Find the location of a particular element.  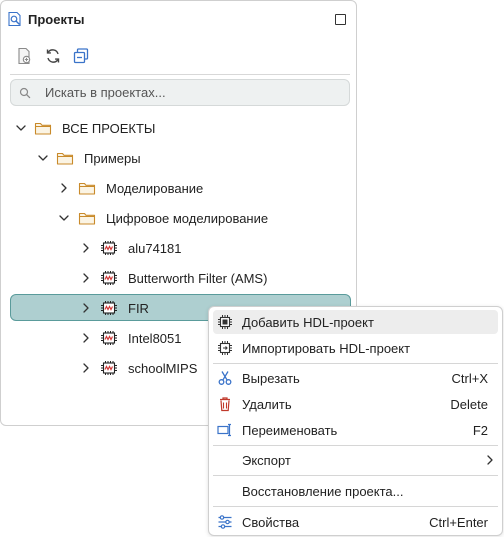

tree-item-label: Цифровое моделирование is located at coordinates (187, 218).